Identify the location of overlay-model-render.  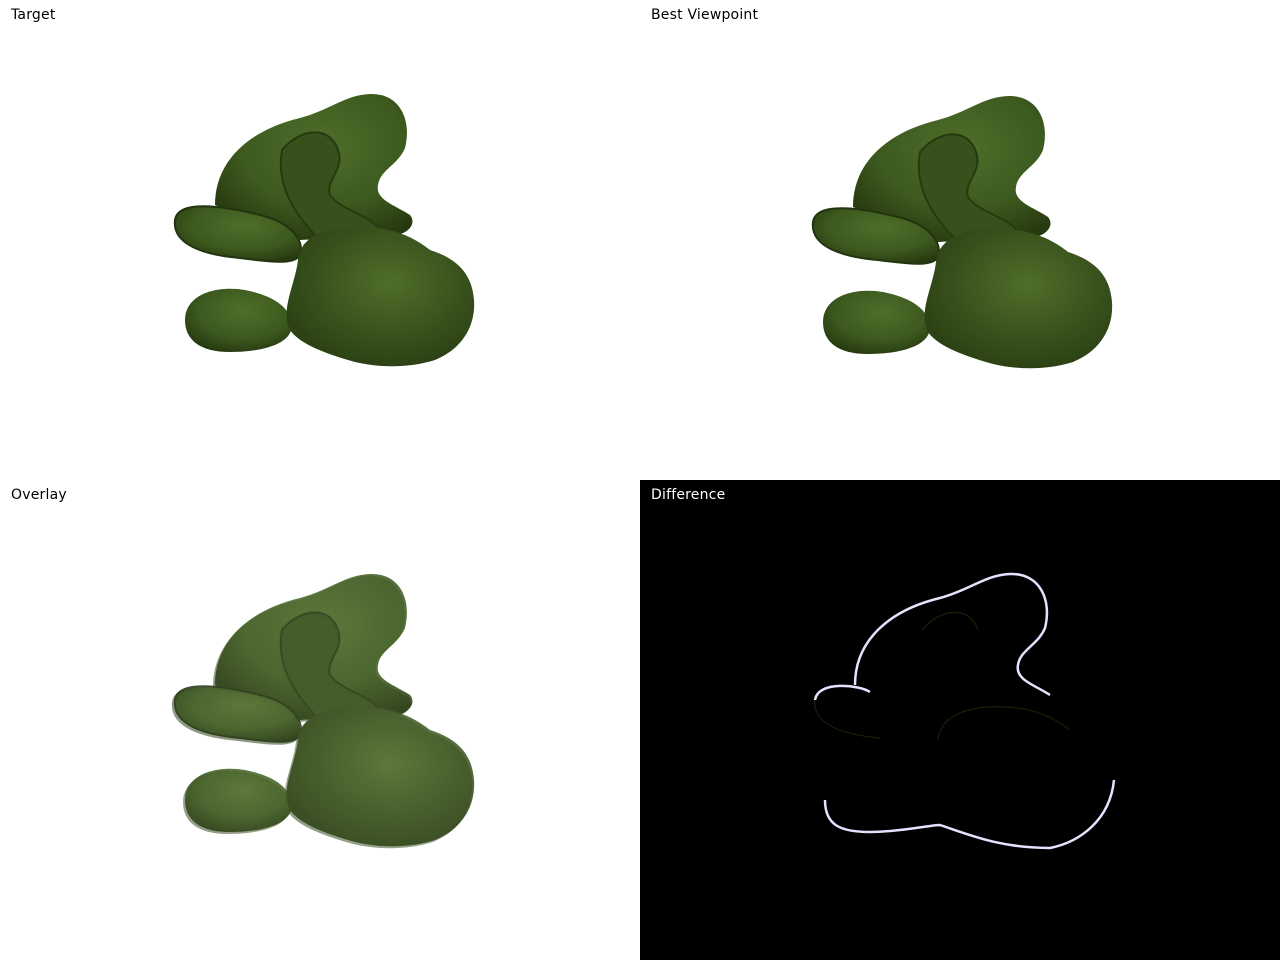
(323, 711).